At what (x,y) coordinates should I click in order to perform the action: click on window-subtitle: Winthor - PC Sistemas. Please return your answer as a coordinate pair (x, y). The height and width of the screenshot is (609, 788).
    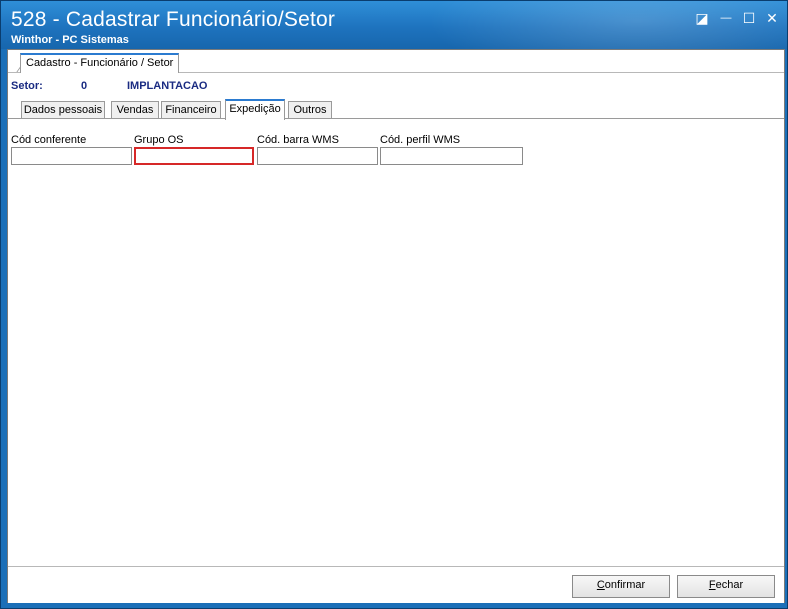
    Looking at the image, I should click on (70, 40).